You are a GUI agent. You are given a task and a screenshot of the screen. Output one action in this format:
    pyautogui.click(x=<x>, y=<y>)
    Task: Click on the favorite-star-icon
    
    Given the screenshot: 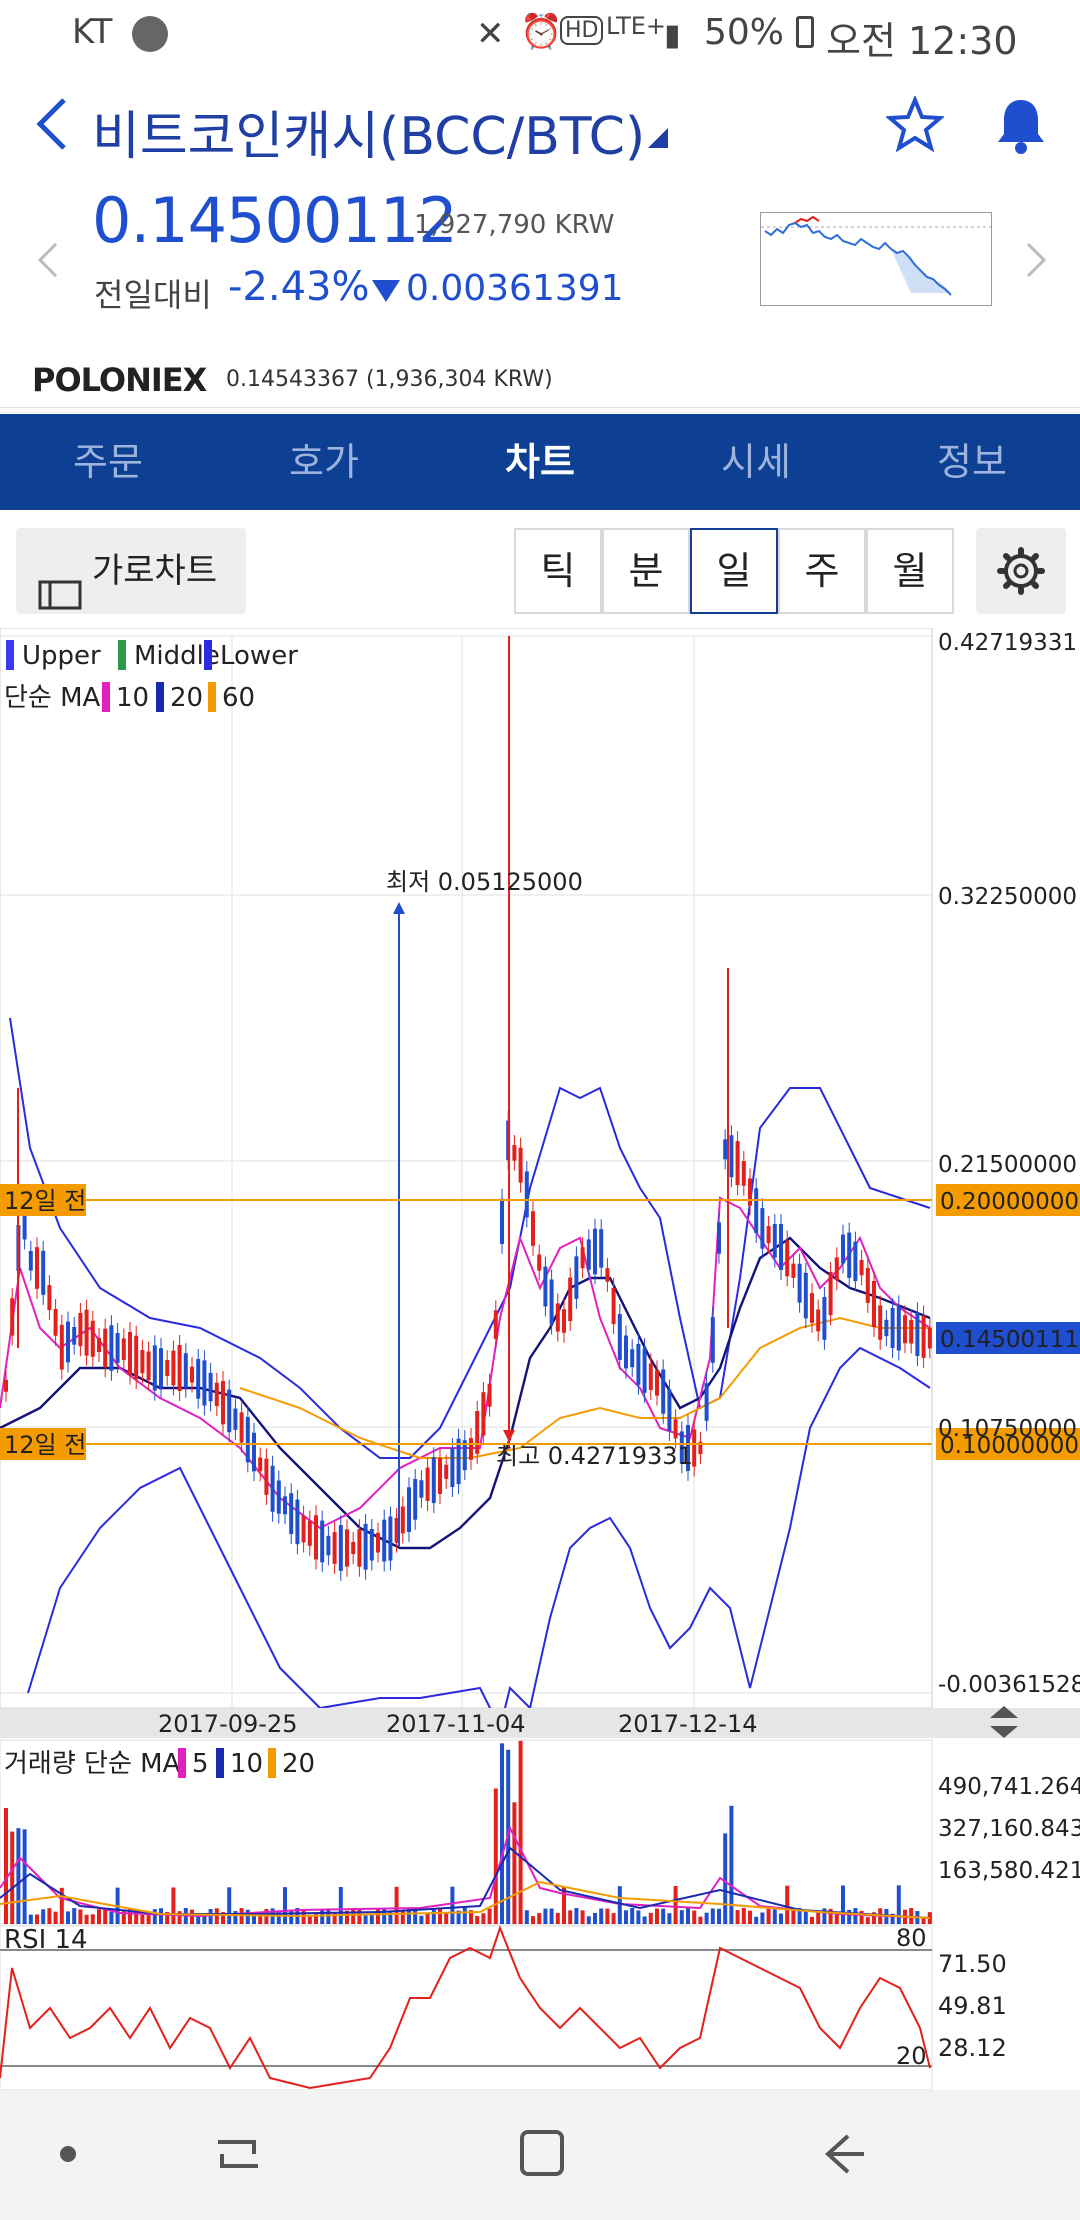 What is the action you would take?
    pyautogui.click(x=915, y=126)
    